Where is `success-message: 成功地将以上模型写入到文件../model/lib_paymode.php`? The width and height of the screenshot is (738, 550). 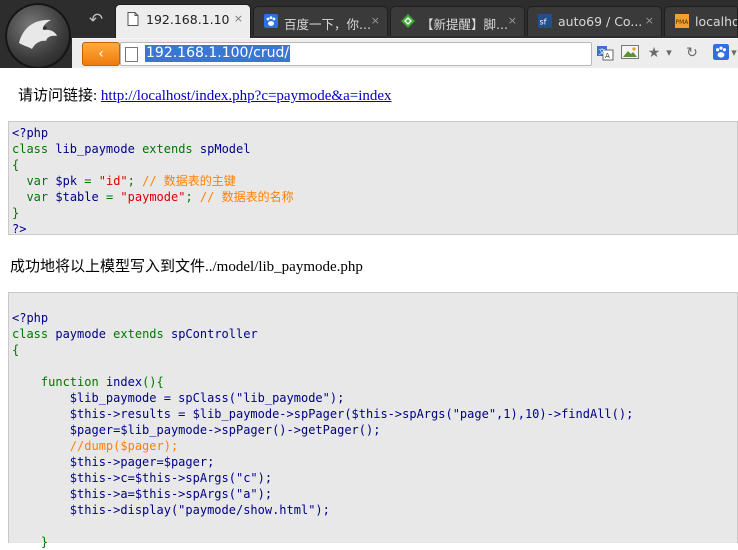
success-message: 成功地将以上模型写入到文件../model/lib_paymode.php is located at coordinates (186, 267).